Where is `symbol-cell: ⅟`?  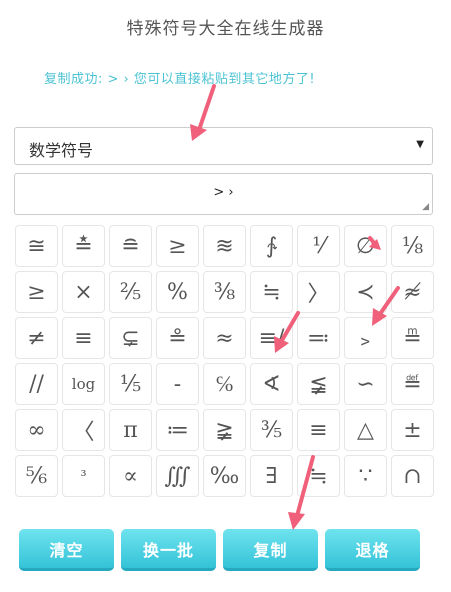
symbol-cell: ⅟ is located at coordinates (318, 246).